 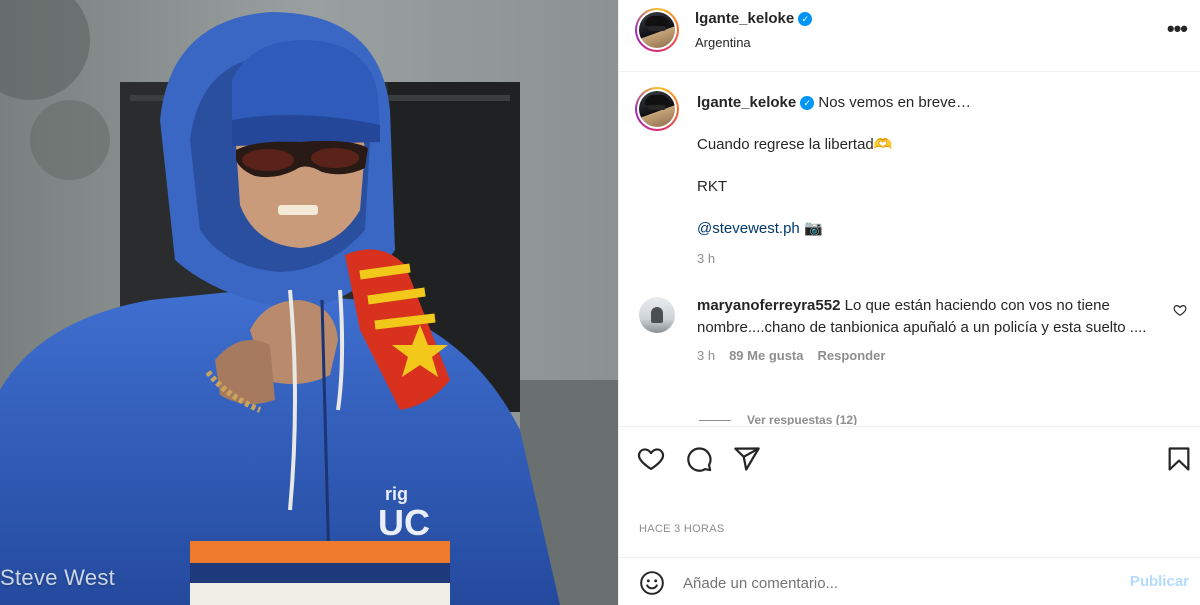 What do you see at coordinates (802, 419) in the screenshot?
I see `view-replies-label: Ver respuestas (12)` at bounding box center [802, 419].